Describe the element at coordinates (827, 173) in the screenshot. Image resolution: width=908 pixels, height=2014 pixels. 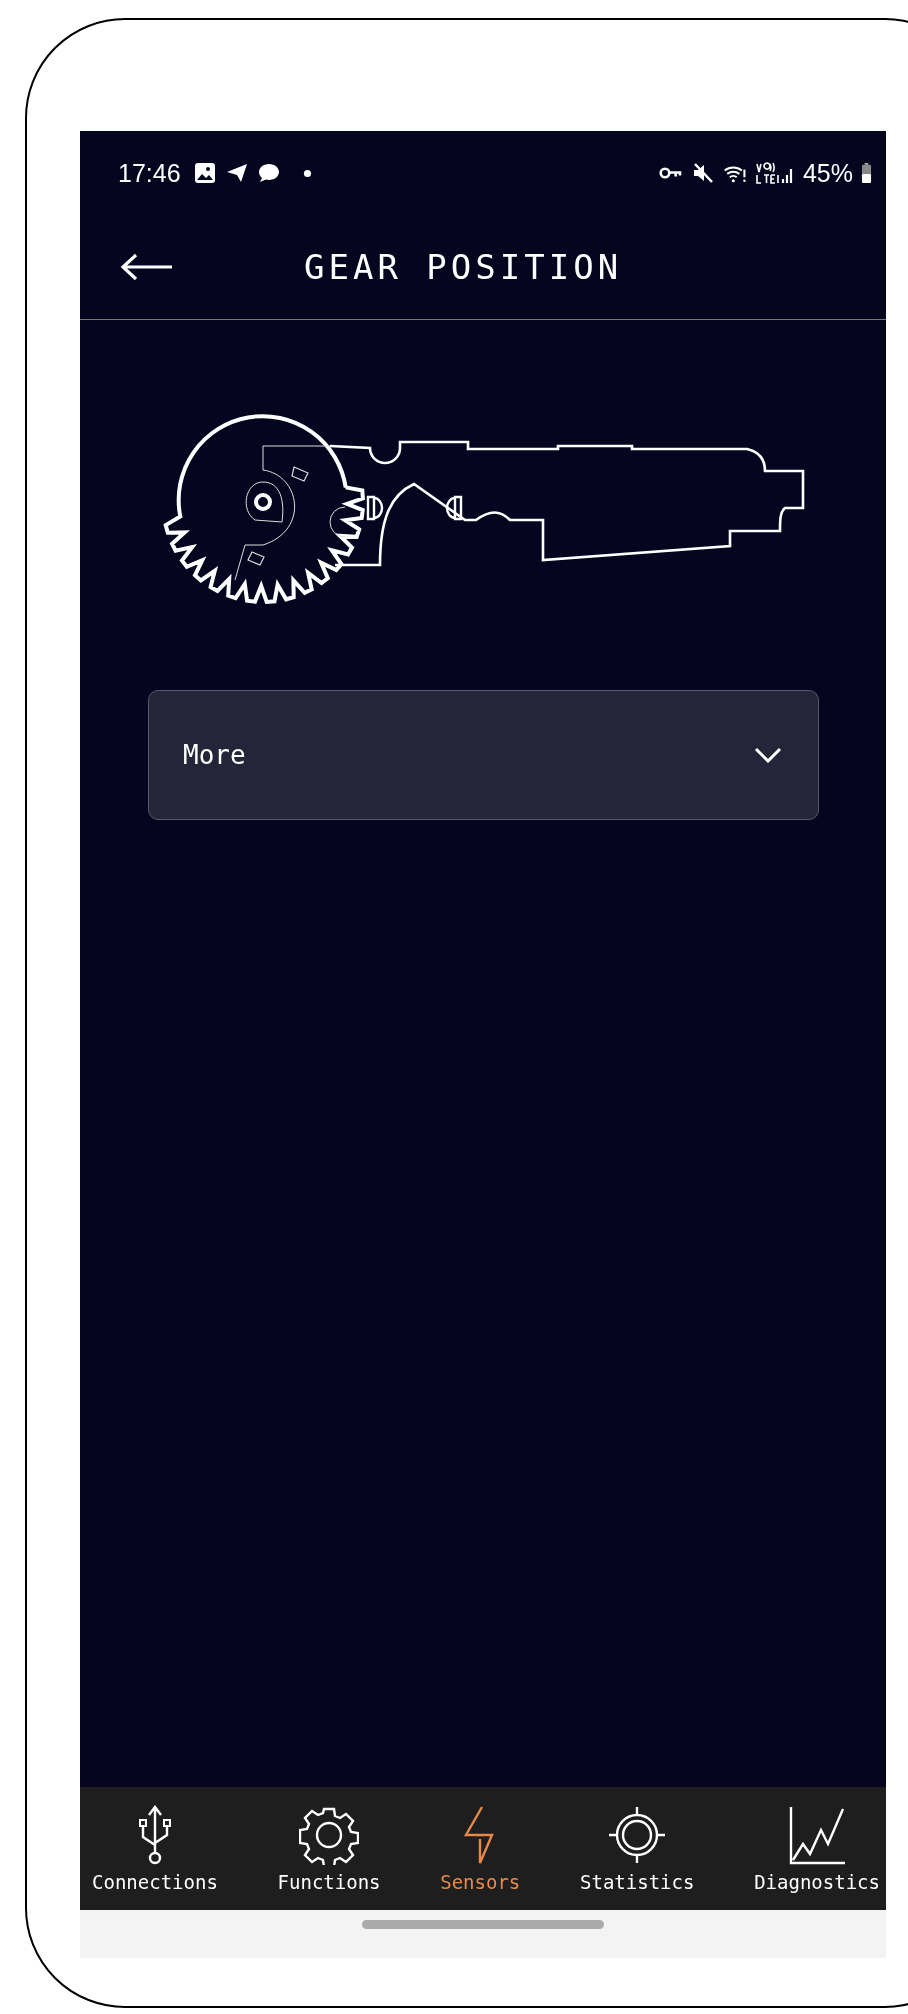
I see `battery-percentage: 45%` at that location.